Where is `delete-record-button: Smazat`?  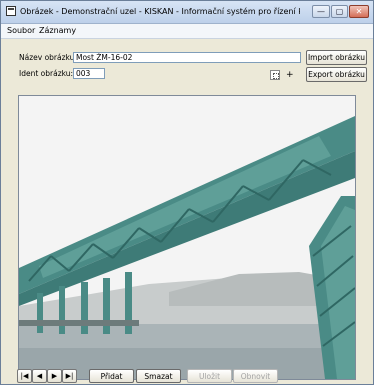
delete-record-button: Smazat is located at coordinates (158, 376).